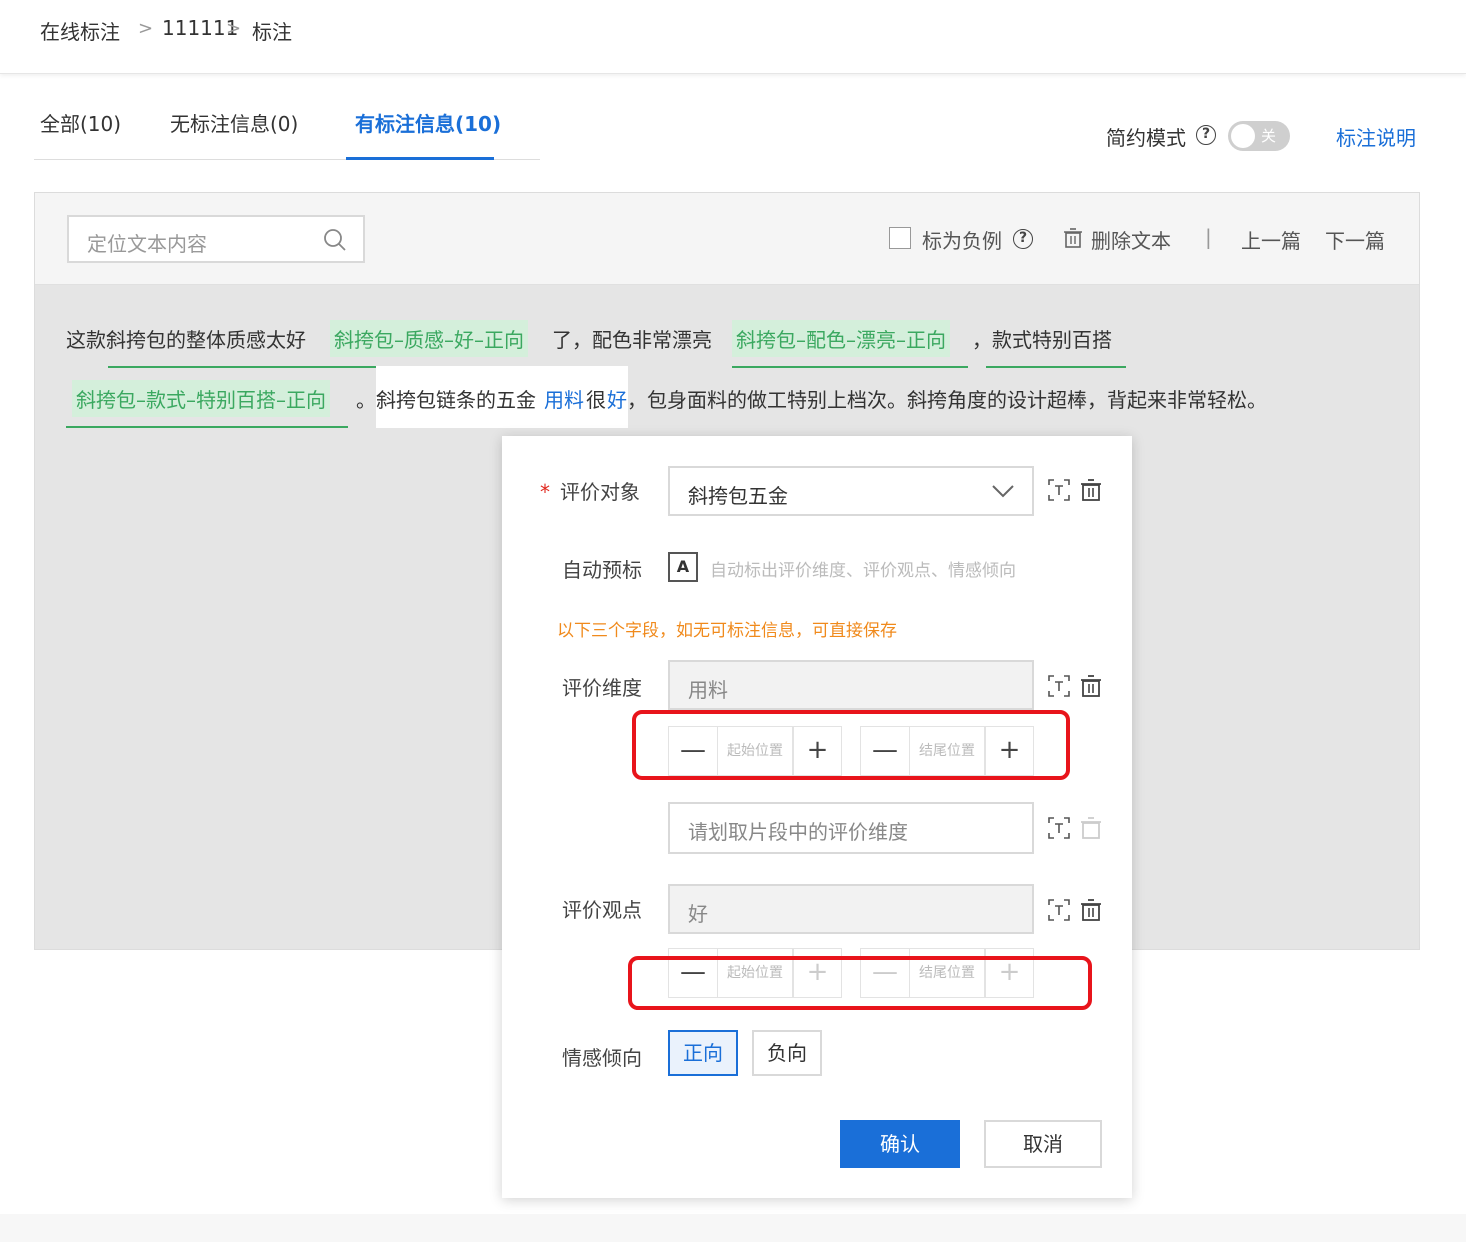  I want to click on tab-unannotated: 无标注信息(0), so click(234, 122).